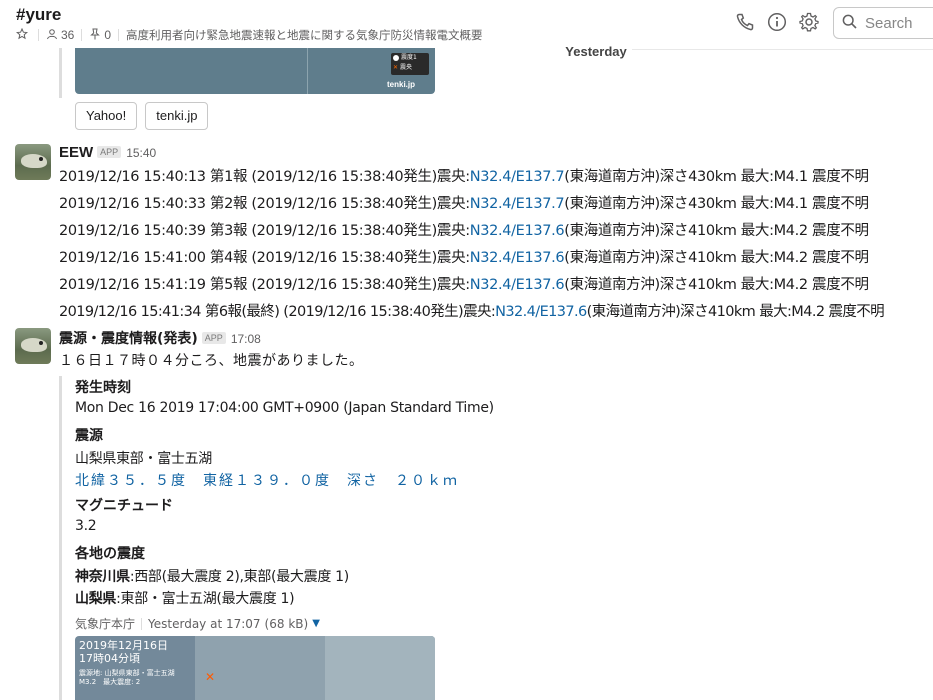 The image size is (933, 700). I want to click on link-buttons: Yahoo! tenki.jp, so click(142, 116).